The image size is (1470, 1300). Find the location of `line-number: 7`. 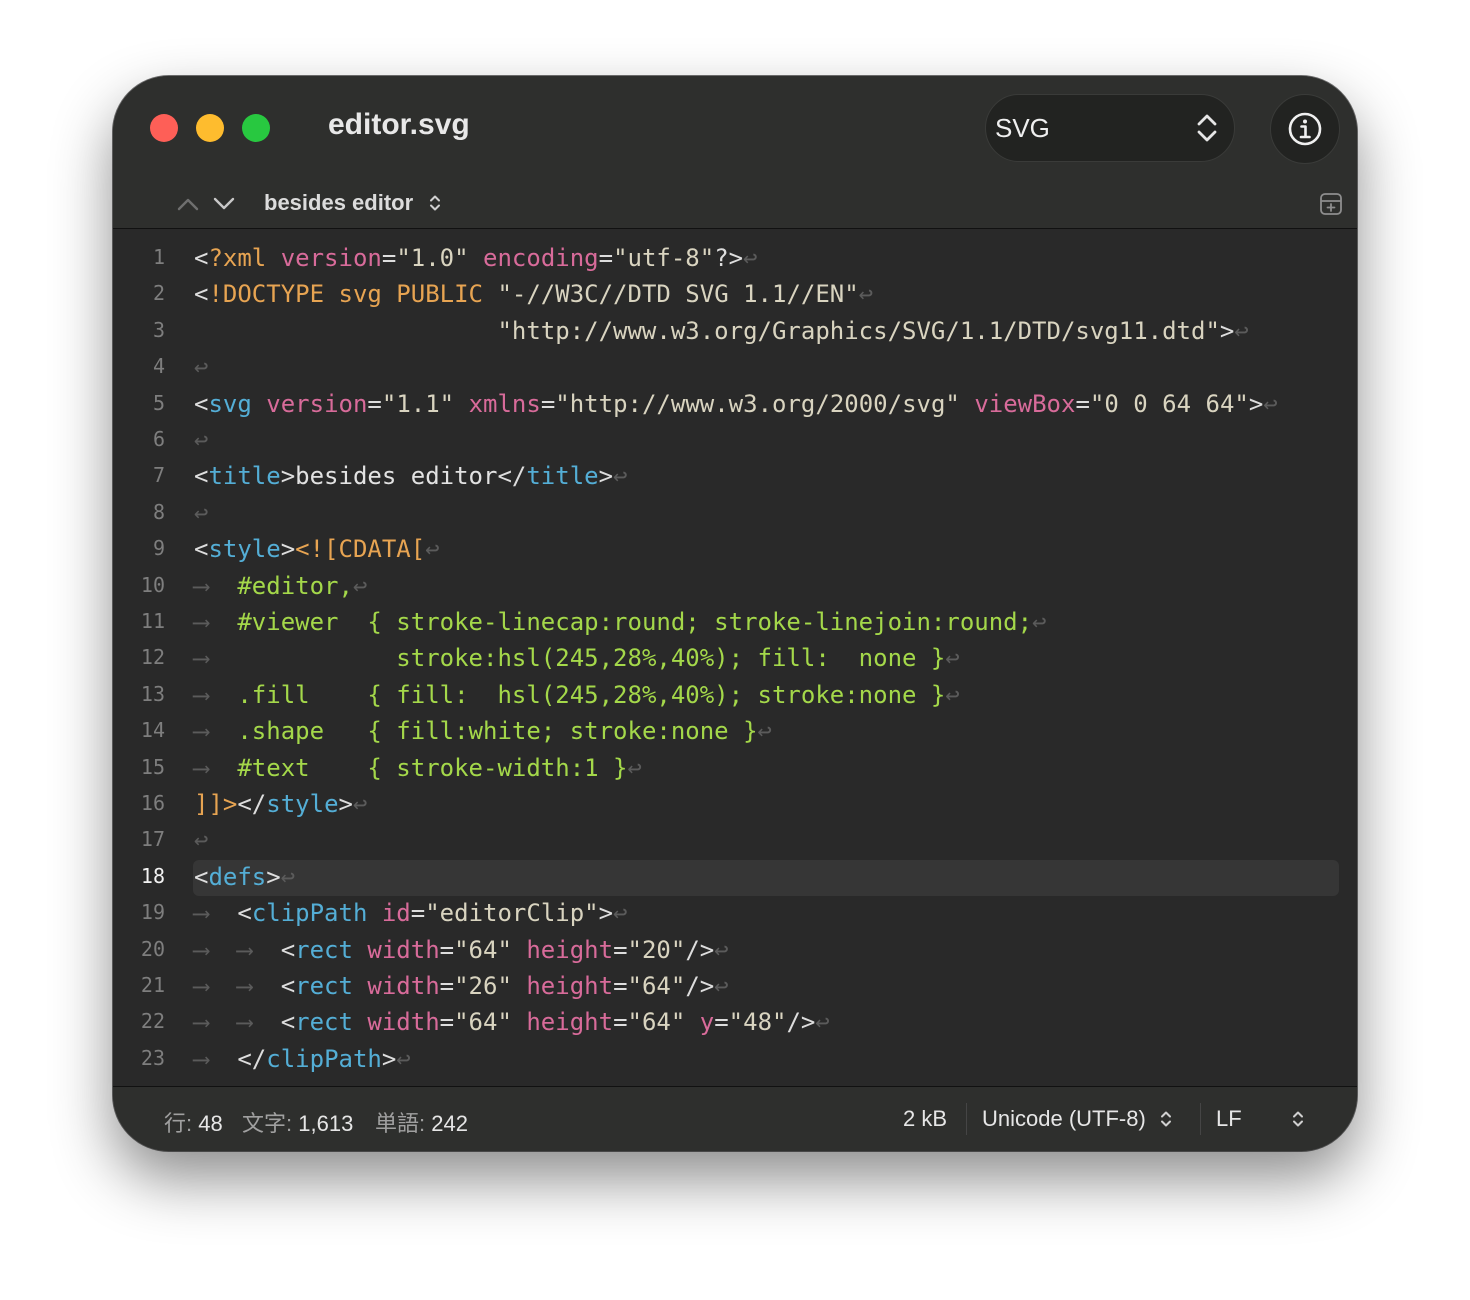

line-number: 7 is located at coordinates (158, 475).